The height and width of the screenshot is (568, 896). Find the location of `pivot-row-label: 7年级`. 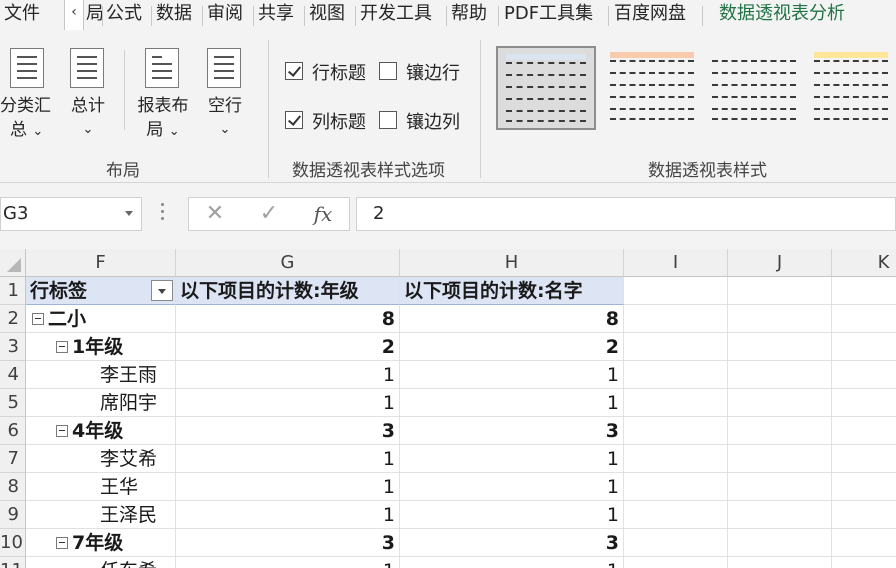

pivot-row-label: 7年级 is located at coordinates (101, 543).